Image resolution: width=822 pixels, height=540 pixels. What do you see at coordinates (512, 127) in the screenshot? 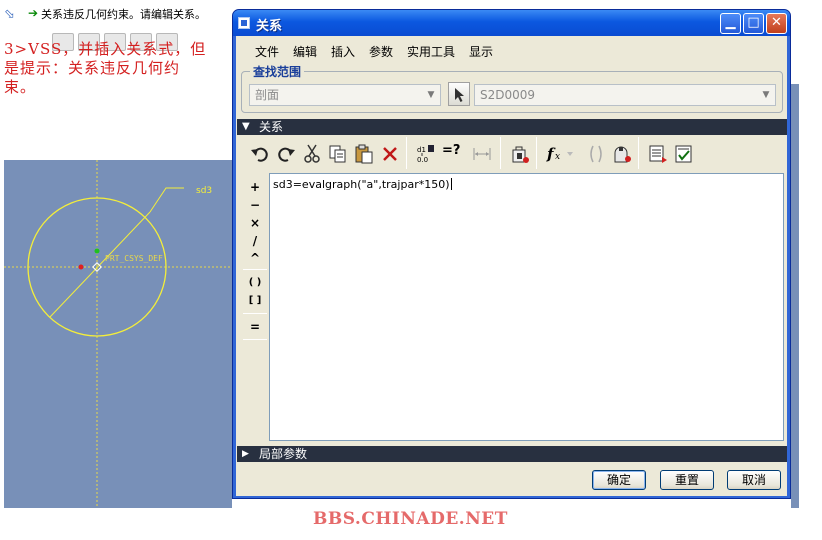
I see `relations-section-header: ▼ 关系` at bounding box center [512, 127].